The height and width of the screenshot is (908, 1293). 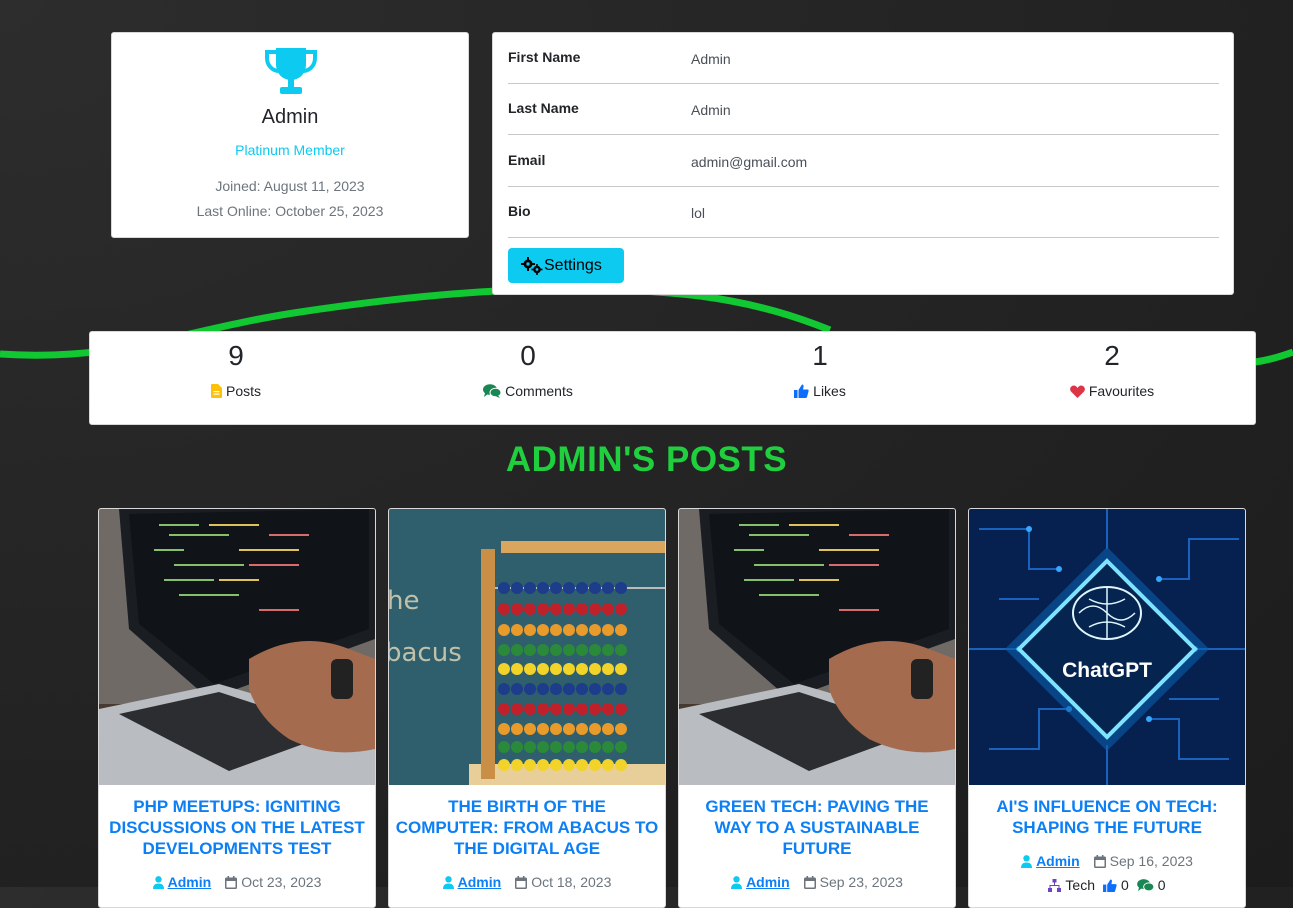 I want to click on info-label: First Name, so click(x=544, y=57).